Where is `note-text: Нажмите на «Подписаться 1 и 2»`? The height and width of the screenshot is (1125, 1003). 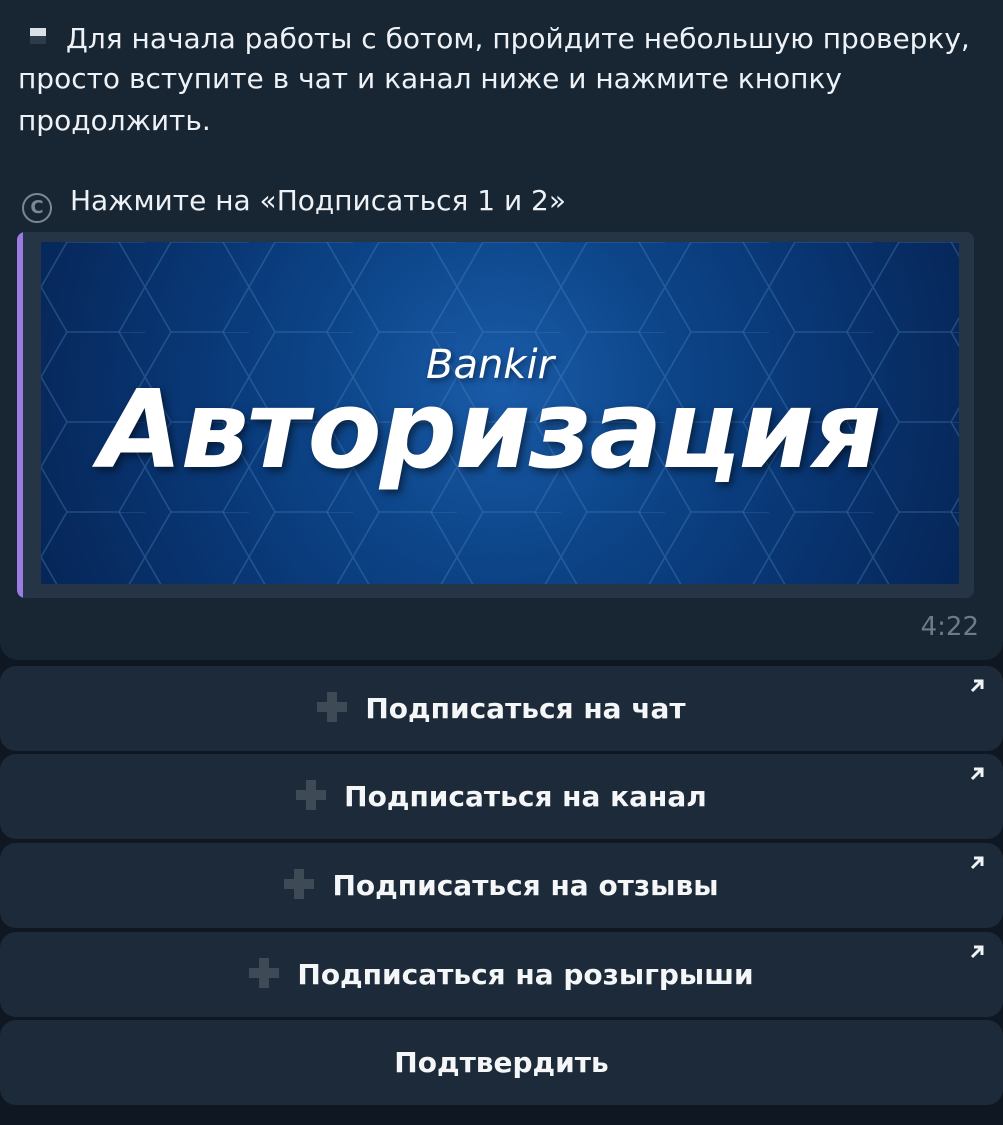
note-text: Нажмите на «Подписаться 1 и 2» is located at coordinates (318, 200).